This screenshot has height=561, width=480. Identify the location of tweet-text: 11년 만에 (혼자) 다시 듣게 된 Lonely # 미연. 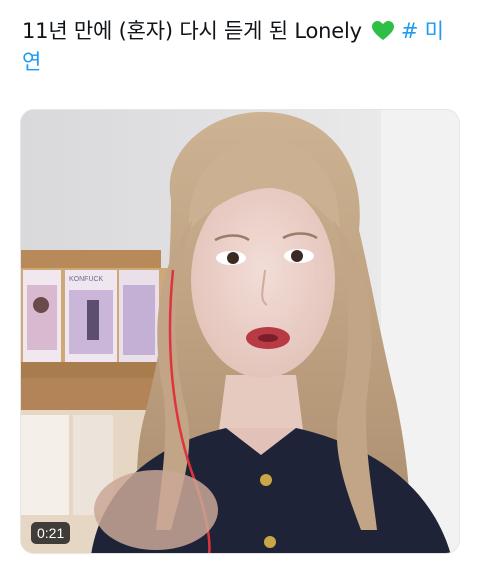
(242, 47).